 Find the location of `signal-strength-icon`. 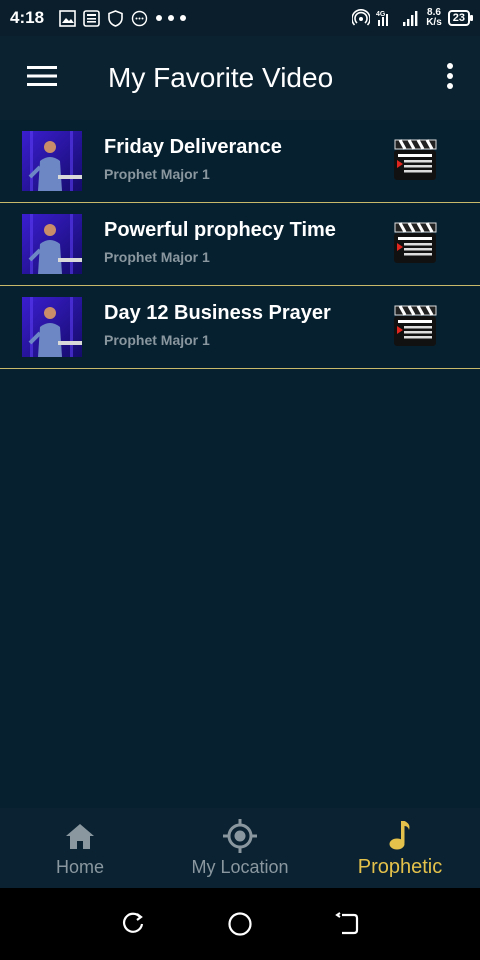

signal-strength-icon is located at coordinates (411, 18).